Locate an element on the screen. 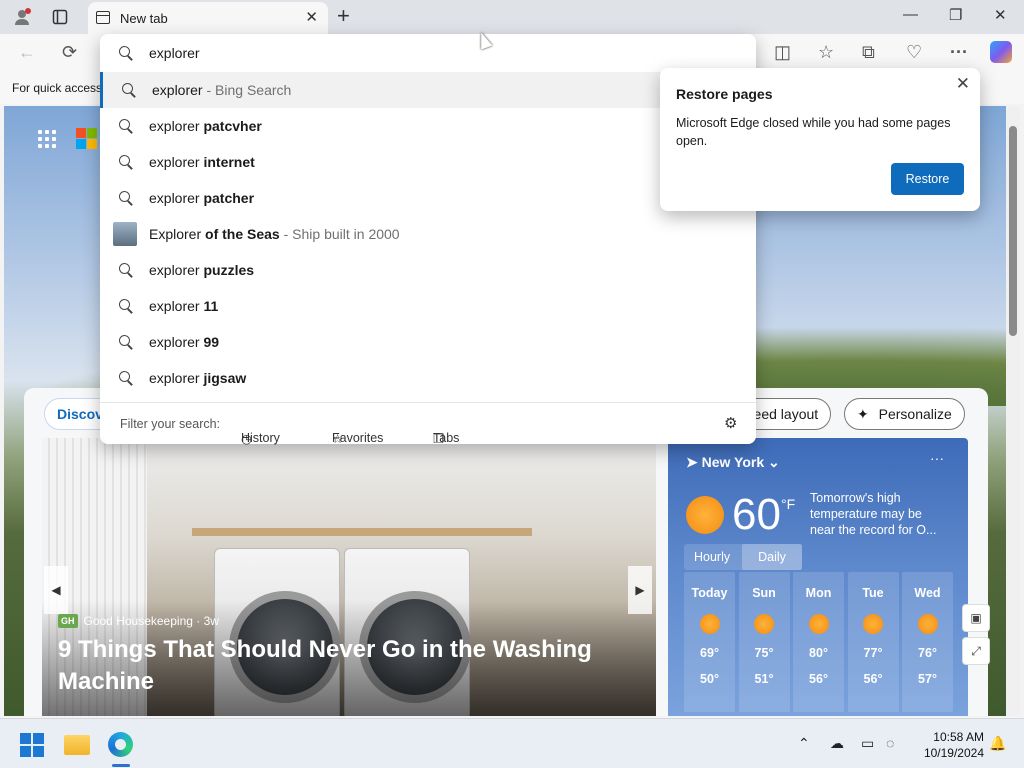 Image resolution: width=1024 pixels, height=768 pixels. suggestion-completion: patcvher is located at coordinates (232, 126).